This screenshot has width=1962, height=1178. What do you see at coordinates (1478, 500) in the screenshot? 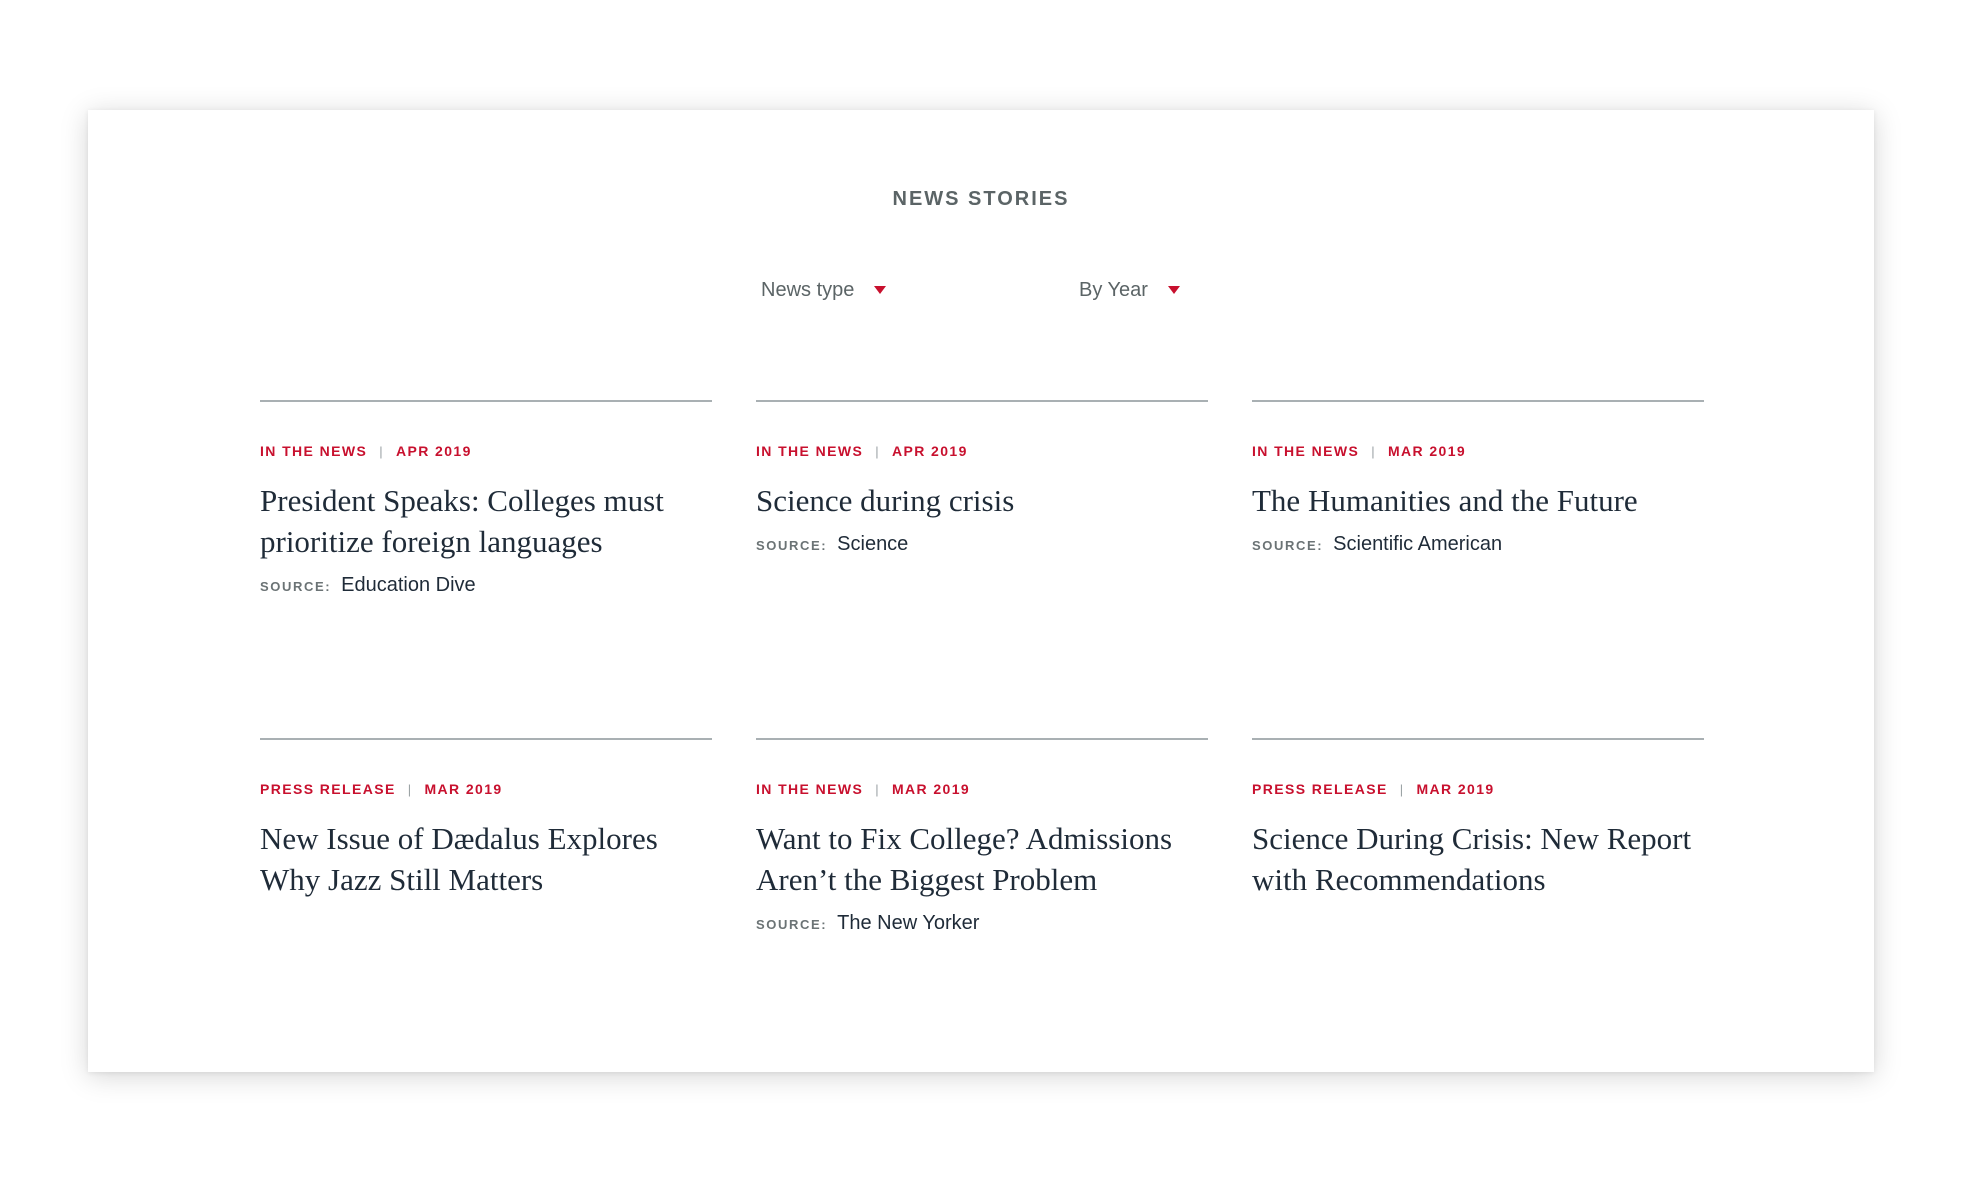
I see `story-headline: The Humanities and the Future` at bounding box center [1478, 500].